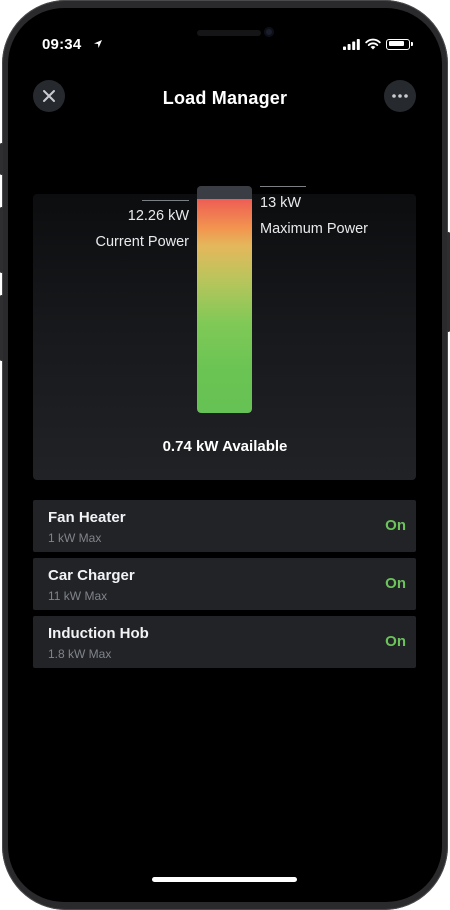  I want to click on location-arrow-icon, so click(98, 44).